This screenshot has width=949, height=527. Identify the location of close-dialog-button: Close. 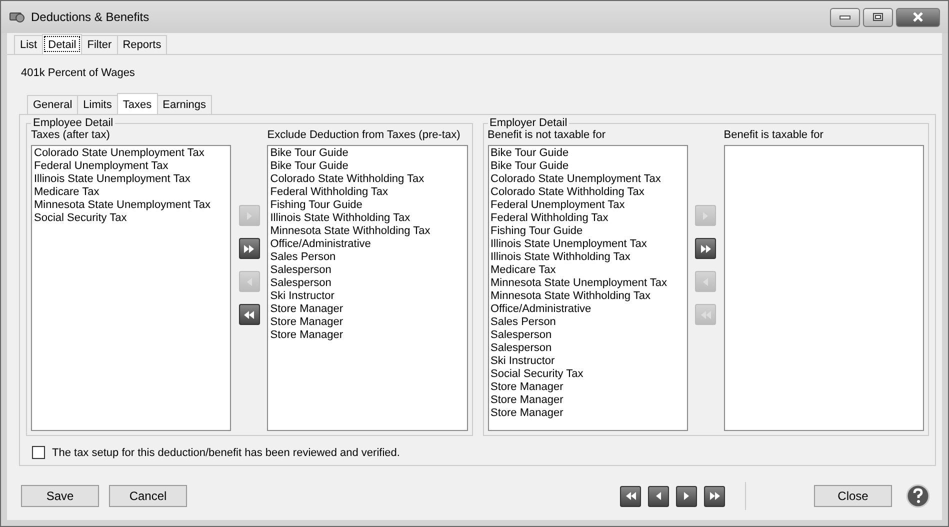
(853, 496).